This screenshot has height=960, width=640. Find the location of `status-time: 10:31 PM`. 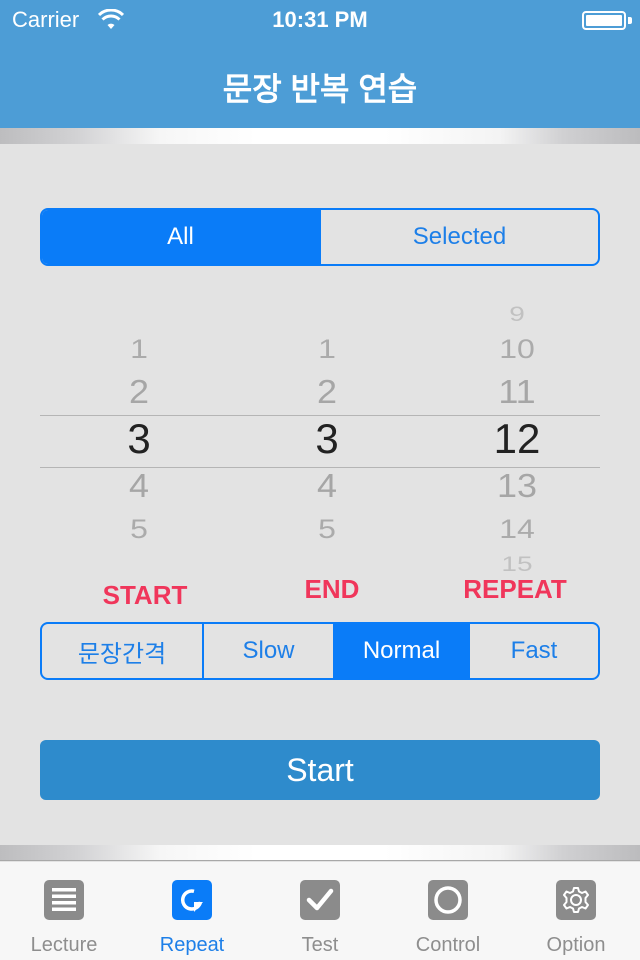

status-time: 10:31 PM is located at coordinates (320, 19).